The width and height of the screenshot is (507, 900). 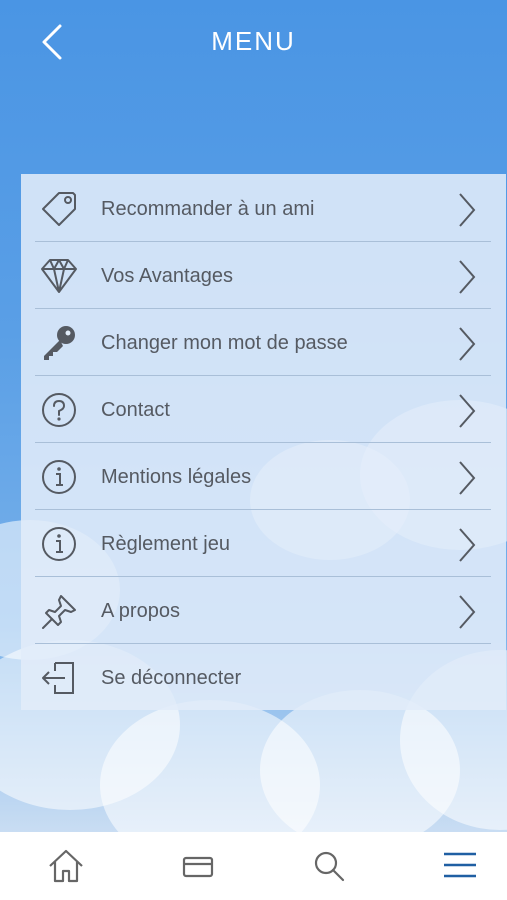 What do you see at coordinates (263, 275) in the screenshot?
I see `menu-item-avantages: Vos Avantages` at bounding box center [263, 275].